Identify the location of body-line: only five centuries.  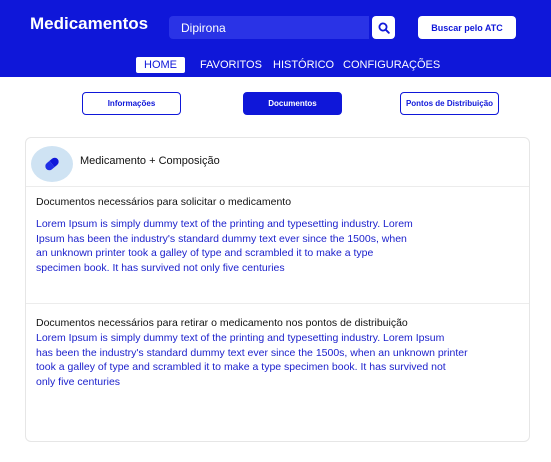
(78, 381).